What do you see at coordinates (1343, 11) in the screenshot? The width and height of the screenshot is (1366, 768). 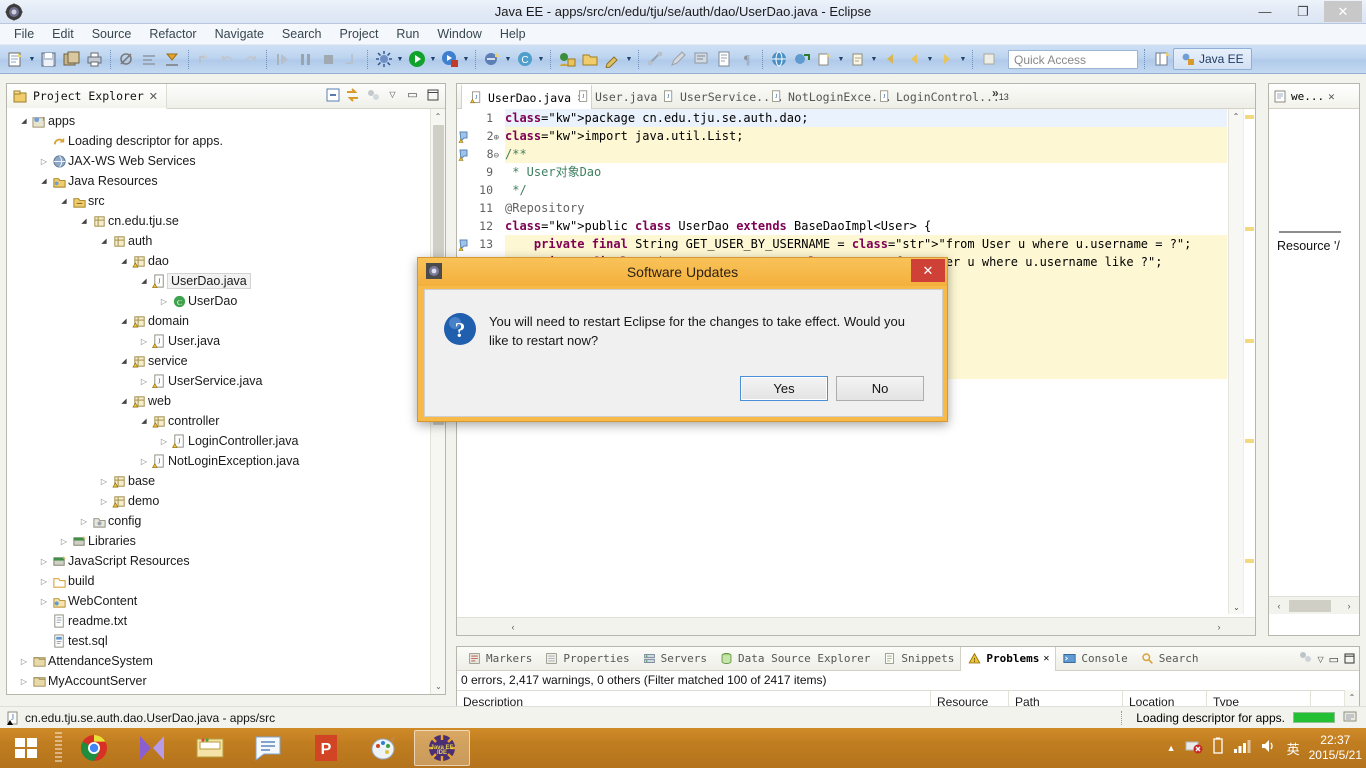 I see `close-button: ✕` at bounding box center [1343, 11].